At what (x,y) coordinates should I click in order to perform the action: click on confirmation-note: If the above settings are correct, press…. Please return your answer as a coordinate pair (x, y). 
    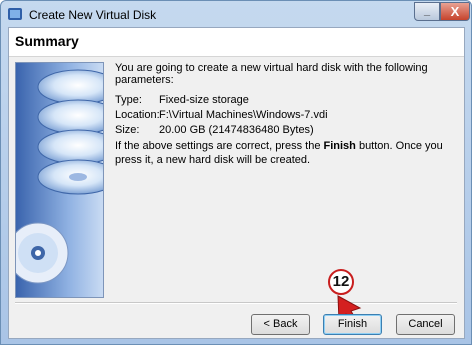
    Looking at the image, I should click on (286, 153).